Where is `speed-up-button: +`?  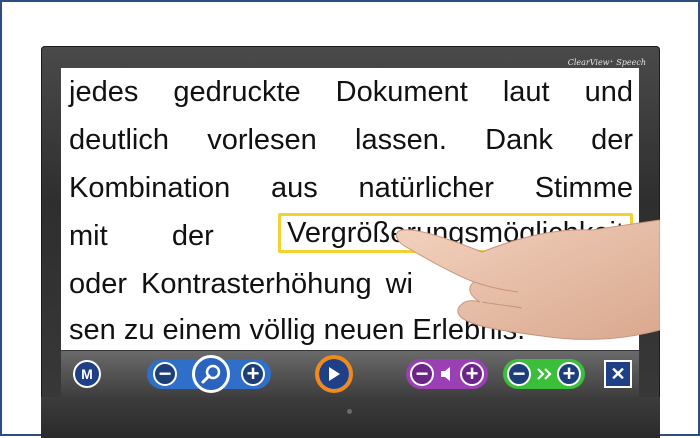
speed-up-button: + is located at coordinates (569, 374).